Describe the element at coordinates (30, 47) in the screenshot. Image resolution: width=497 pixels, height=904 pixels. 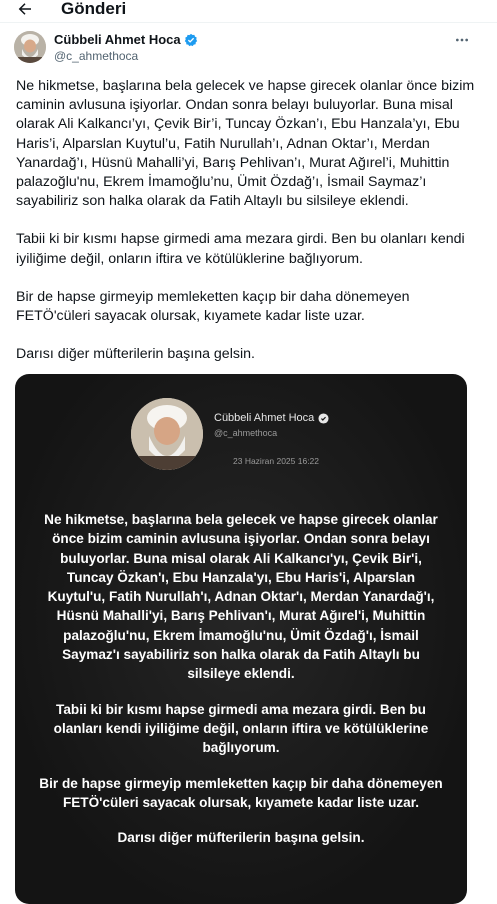
I see `avatar` at that location.